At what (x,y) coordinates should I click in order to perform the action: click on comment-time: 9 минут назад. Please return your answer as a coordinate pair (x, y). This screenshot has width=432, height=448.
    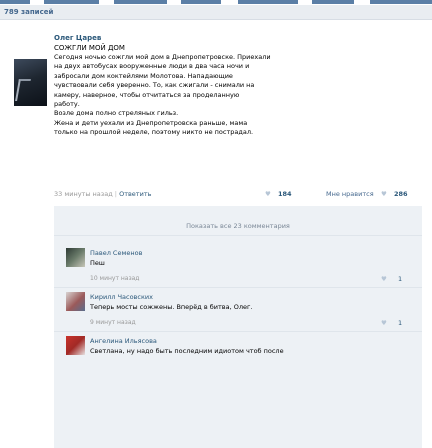
    Looking at the image, I should click on (113, 322).